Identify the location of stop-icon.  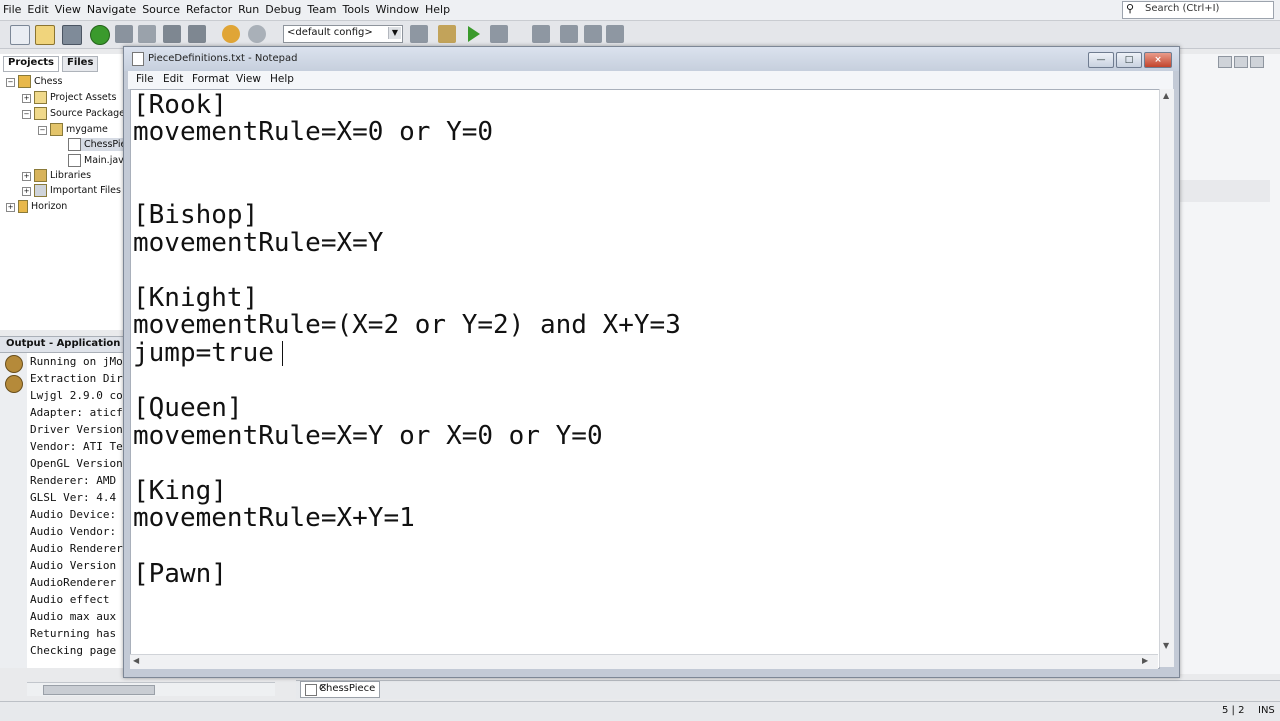
(14, 384).